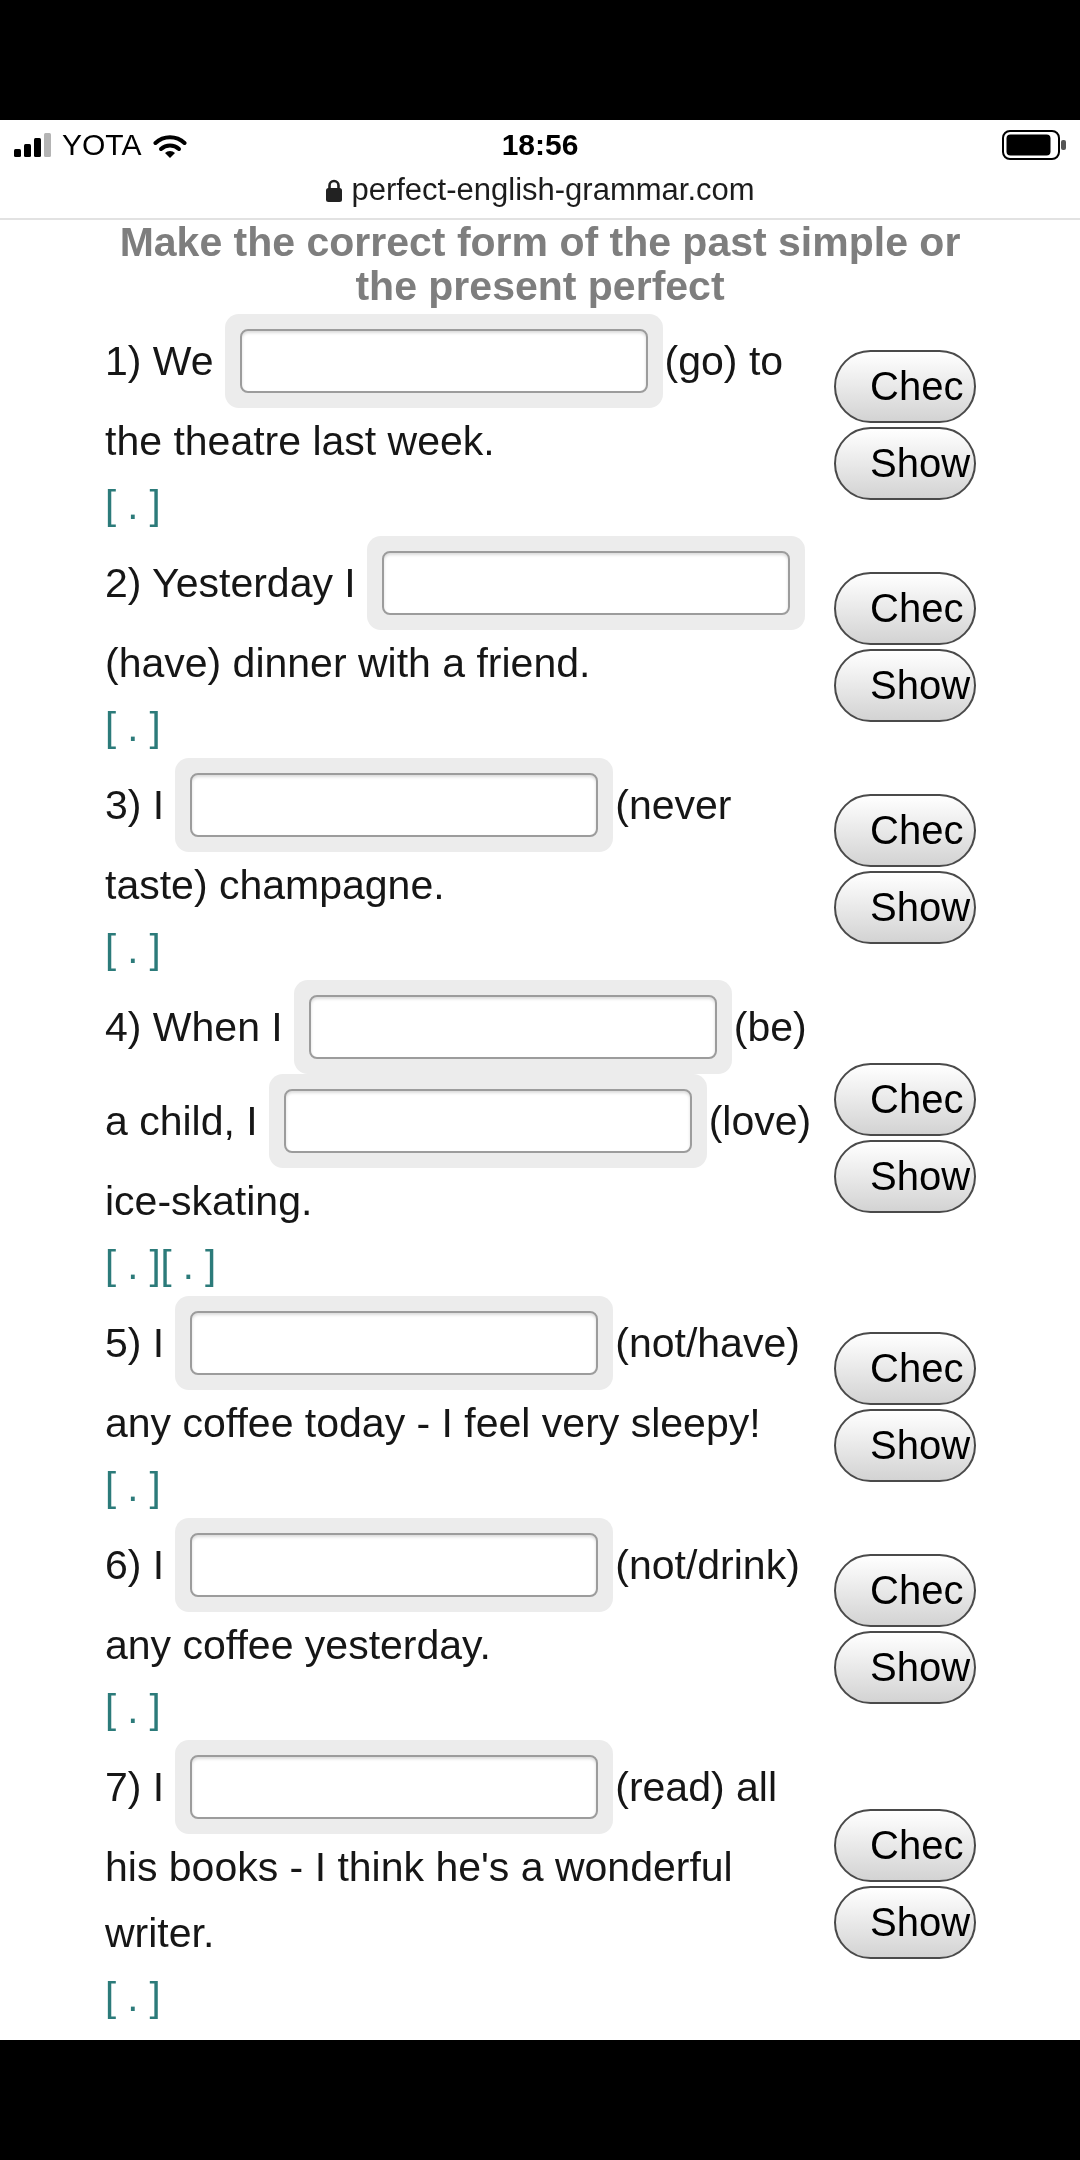 This screenshot has height=2160, width=1080. Describe the element at coordinates (553, 190) in the screenshot. I see `page-url: perfect-english-grammar.com` at that location.